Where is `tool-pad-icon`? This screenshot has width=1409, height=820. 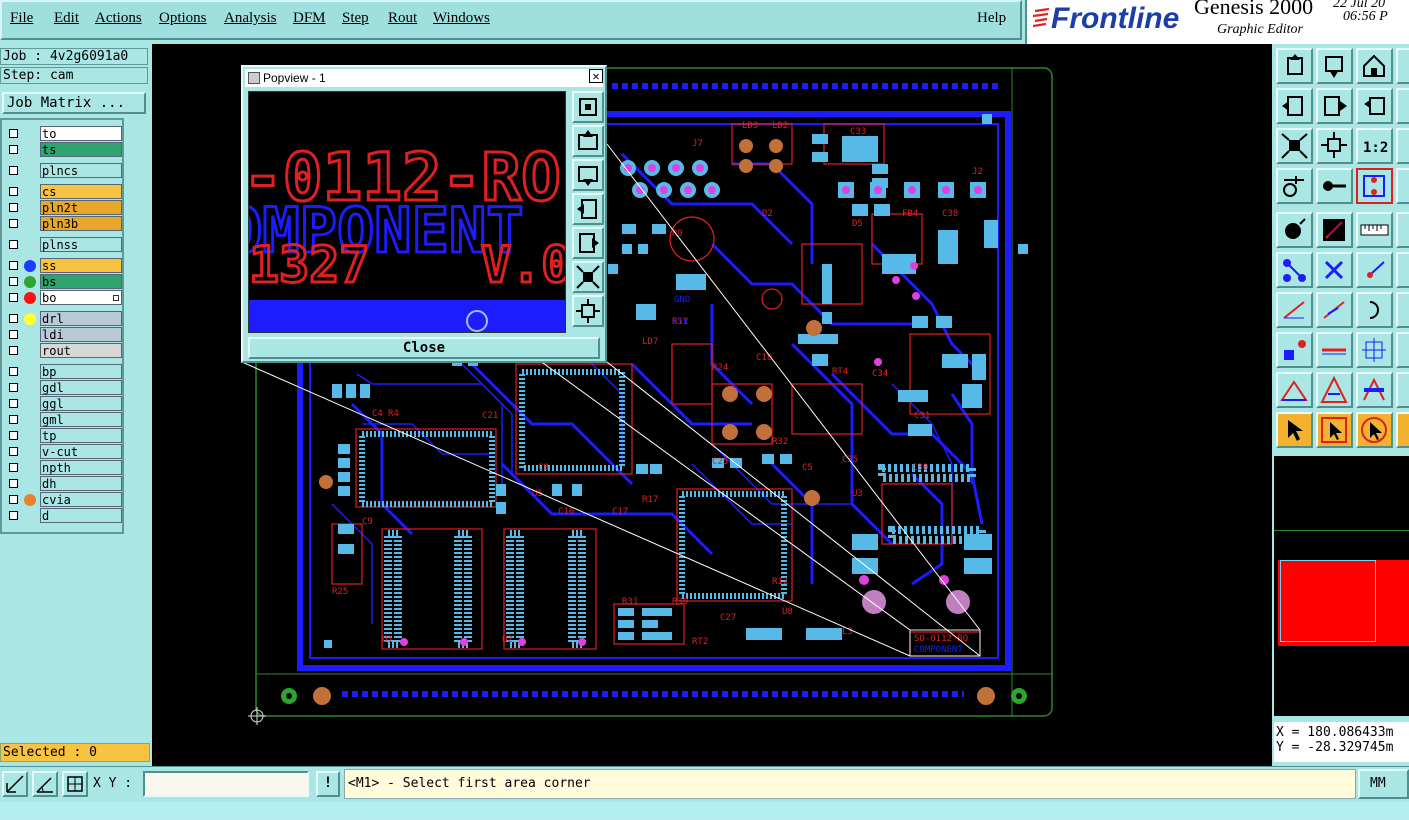 tool-pad-icon is located at coordinates (1294, 230).